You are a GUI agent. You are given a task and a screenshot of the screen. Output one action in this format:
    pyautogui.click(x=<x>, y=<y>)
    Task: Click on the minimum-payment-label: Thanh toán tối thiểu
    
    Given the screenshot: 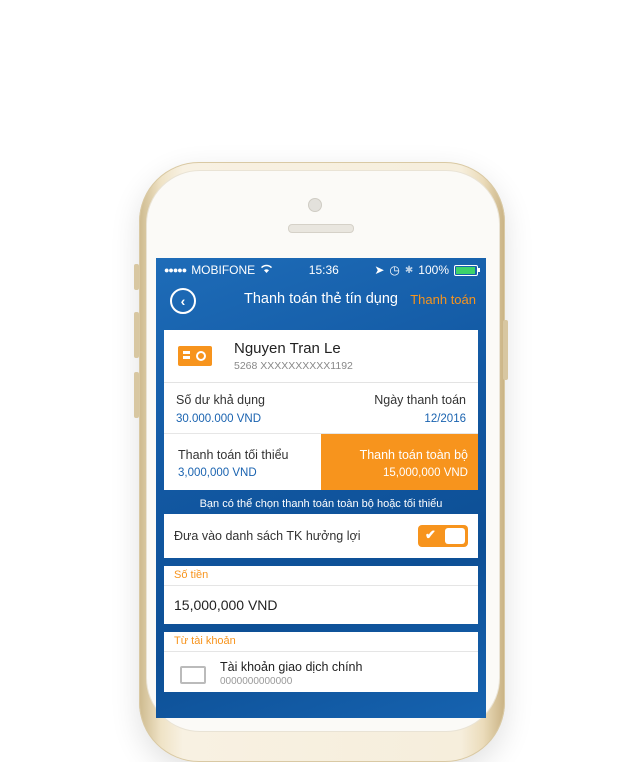 What is the action you would take?
    pyautogui.click(x=233, y=455)
    